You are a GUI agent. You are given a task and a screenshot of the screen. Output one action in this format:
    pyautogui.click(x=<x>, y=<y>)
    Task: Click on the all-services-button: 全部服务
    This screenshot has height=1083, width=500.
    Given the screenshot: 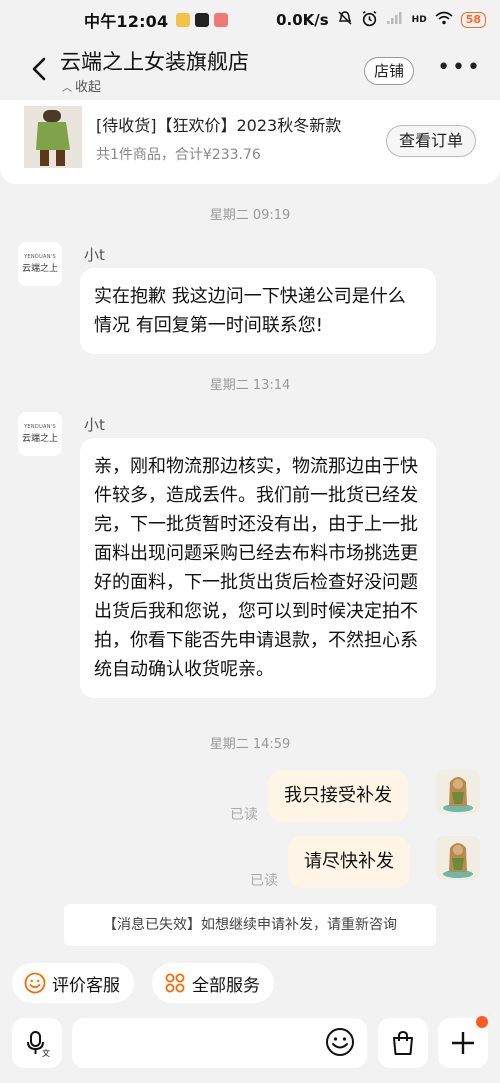 What is the action you would take?
    pyautogui.click(x=213, y=983)
    